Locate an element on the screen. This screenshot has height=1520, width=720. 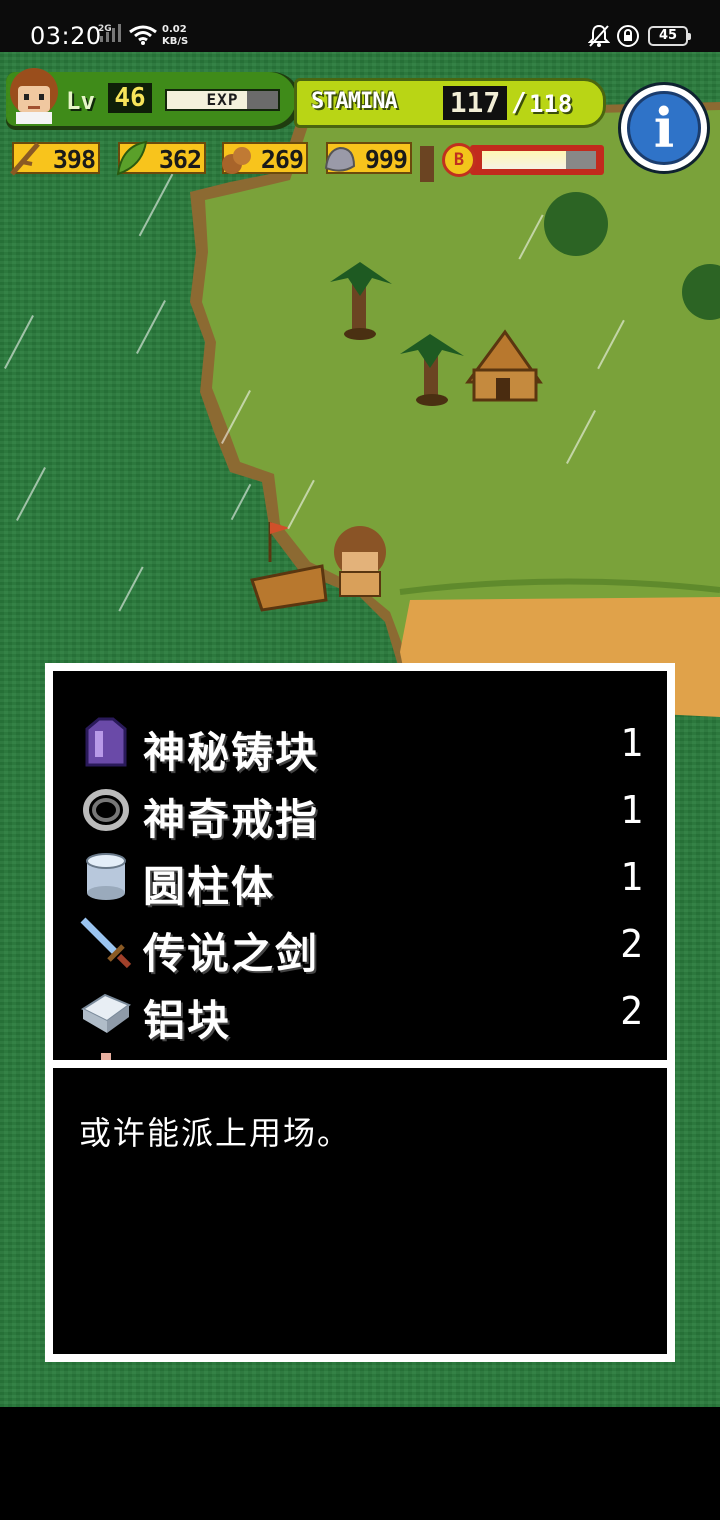
item-description: 或许能派上用场。 is located at coordinates (215, 1133).